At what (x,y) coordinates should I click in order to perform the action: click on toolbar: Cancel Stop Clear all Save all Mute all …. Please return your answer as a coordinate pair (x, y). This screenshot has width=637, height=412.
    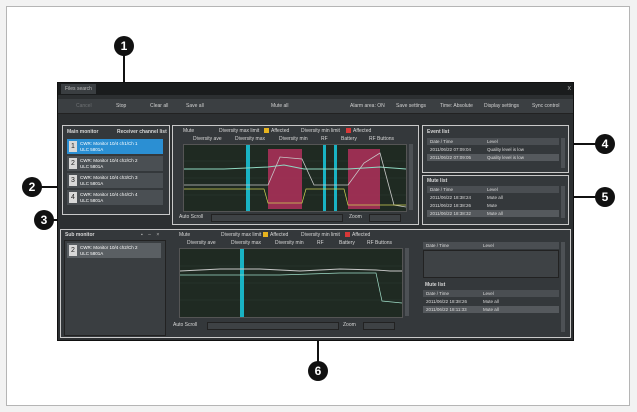
    Looking at the image, I should click on (315, 106).